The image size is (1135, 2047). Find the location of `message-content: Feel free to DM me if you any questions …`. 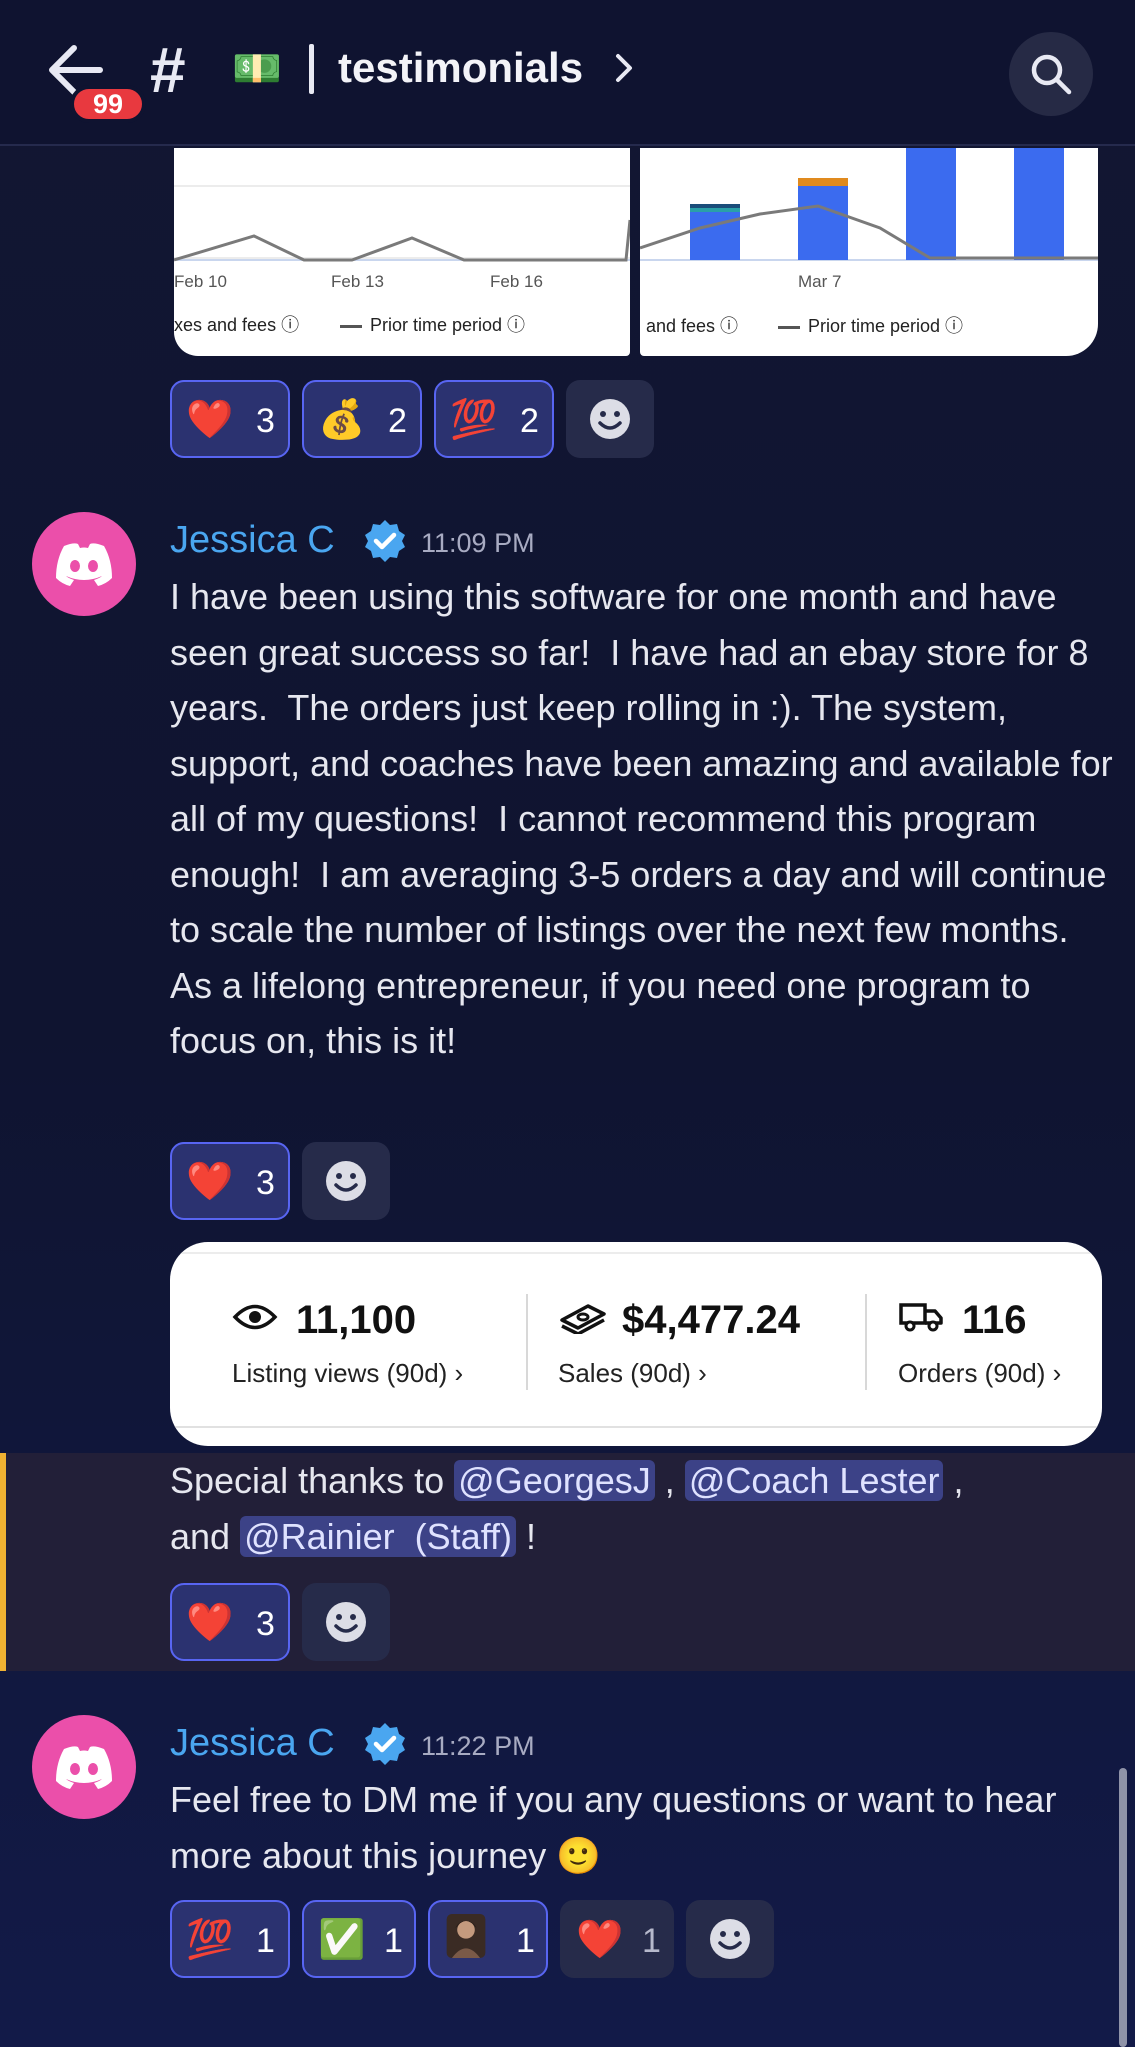

message-content: Feel free to DM me if you any questions … is located at coordinates (618, 1827).